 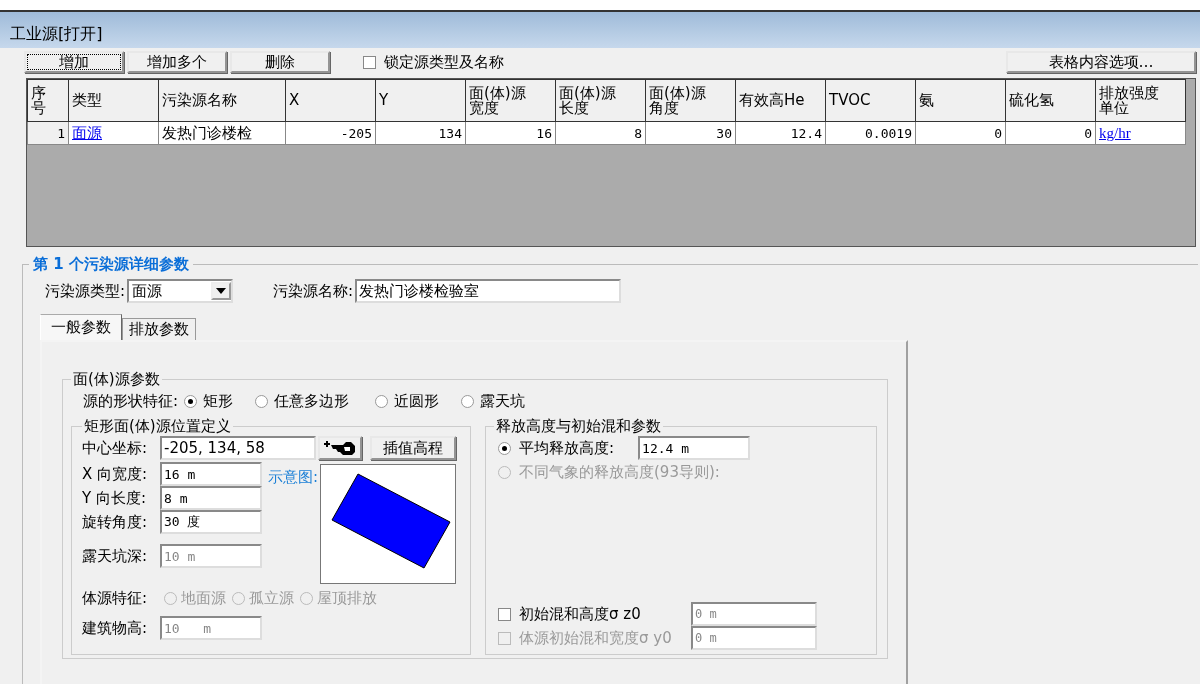 I want to click on field-label: Y 向长度:, so click(x=114, y=498).